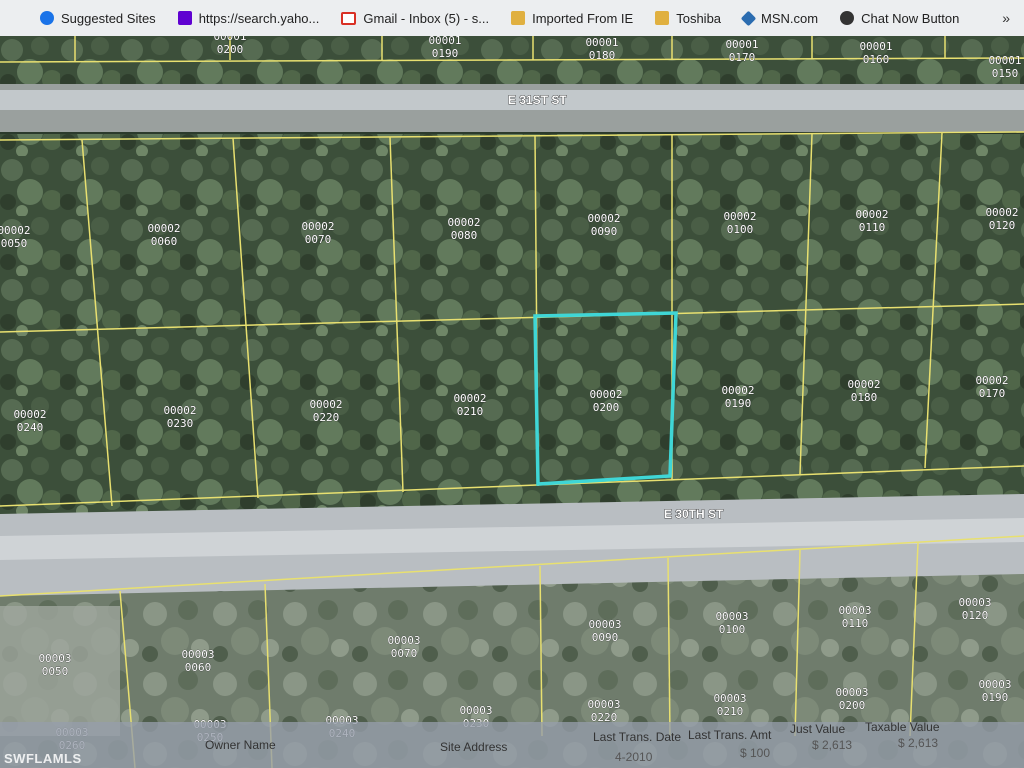 This screenshot has height=768, width=1024. I want to click on bookmark-label: Suggested Sites, so click(108, 18).